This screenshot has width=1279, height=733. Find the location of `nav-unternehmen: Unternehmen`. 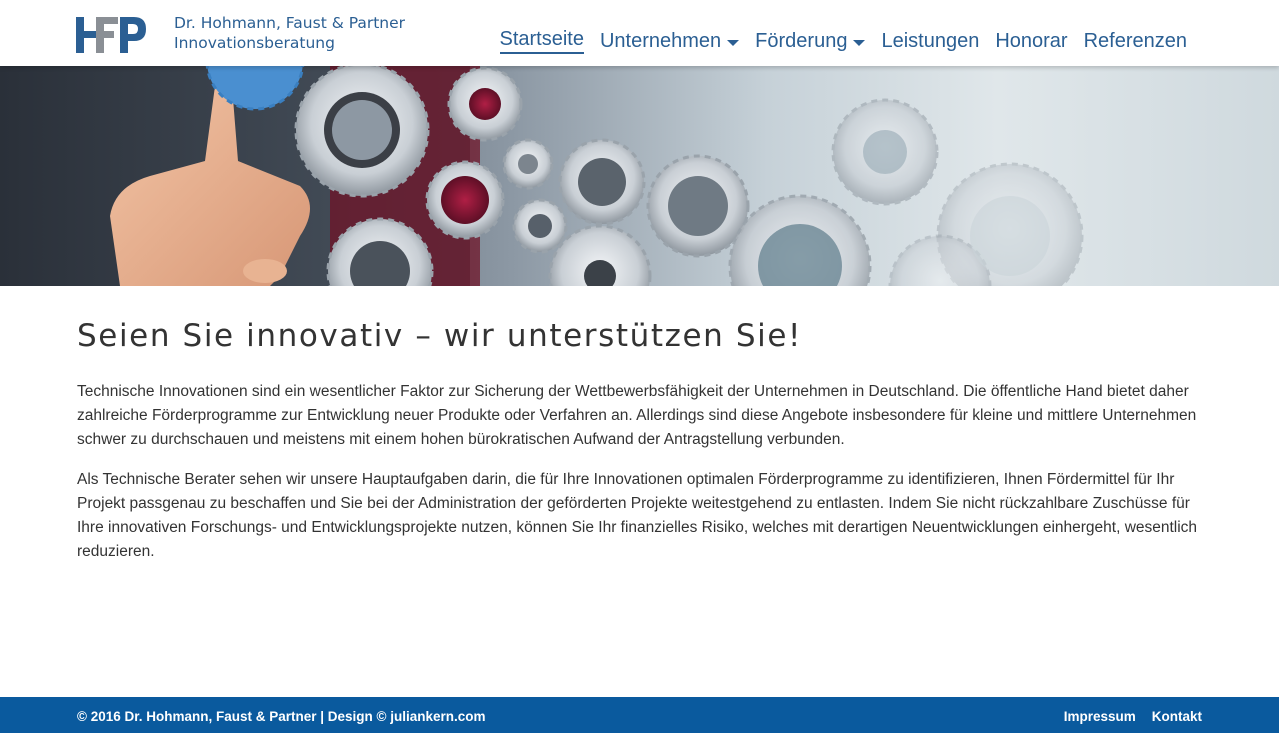

nav-unternehmen: Unternehmen is located at coordinates (669, 41).